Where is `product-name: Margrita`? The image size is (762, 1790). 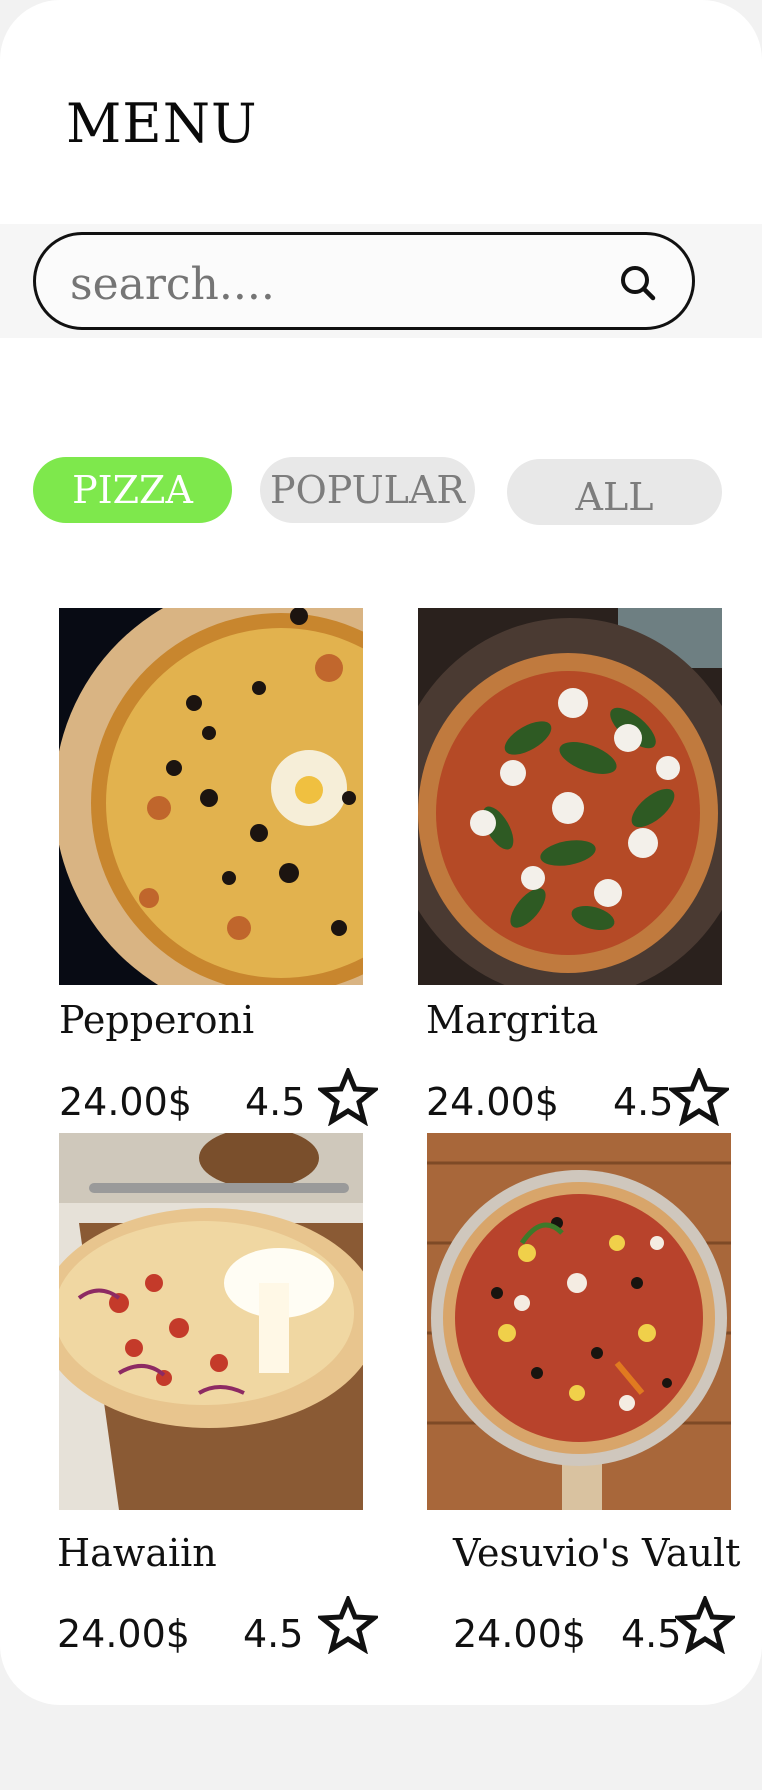
product-name: Margrita is located at coordinates (512, 1020).